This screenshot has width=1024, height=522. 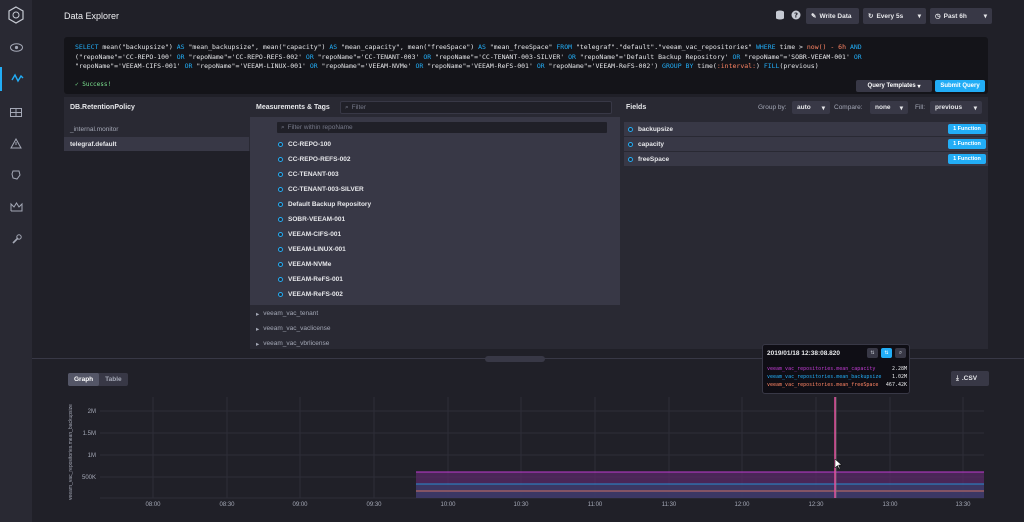 I want to click on x-tick: 10:30, so click(x=521, y=505).